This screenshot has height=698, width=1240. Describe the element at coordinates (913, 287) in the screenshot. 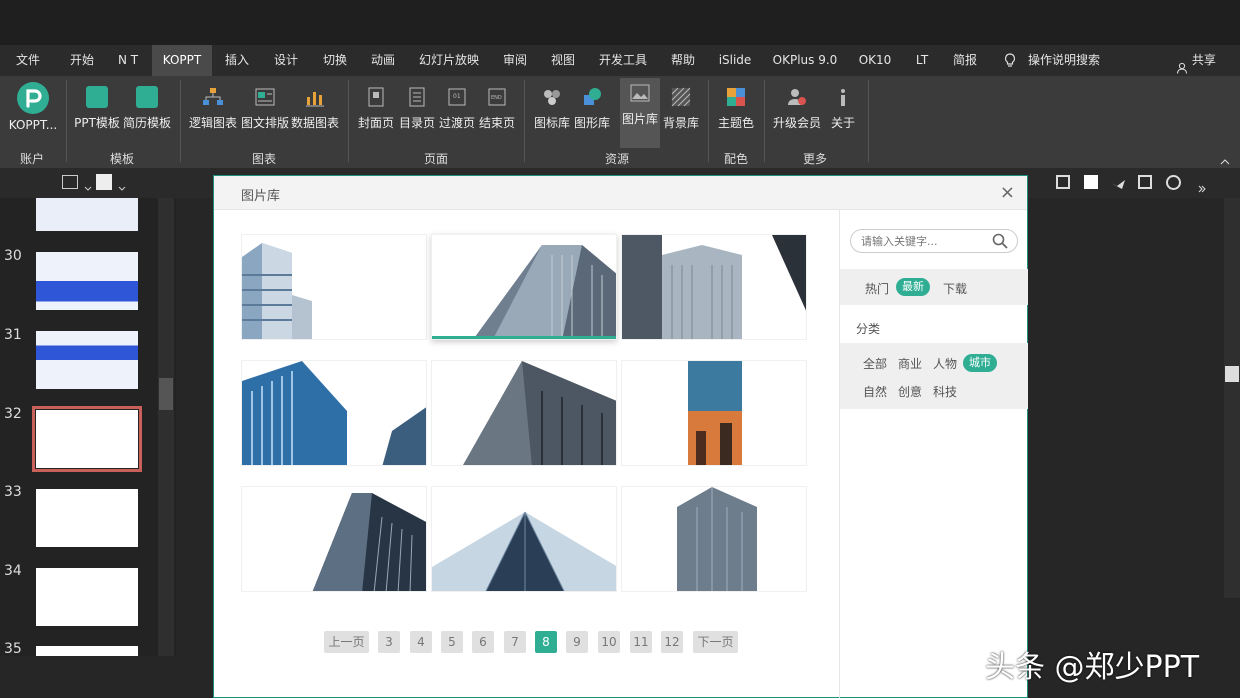

I see `tab-latest: 最新` at that location.